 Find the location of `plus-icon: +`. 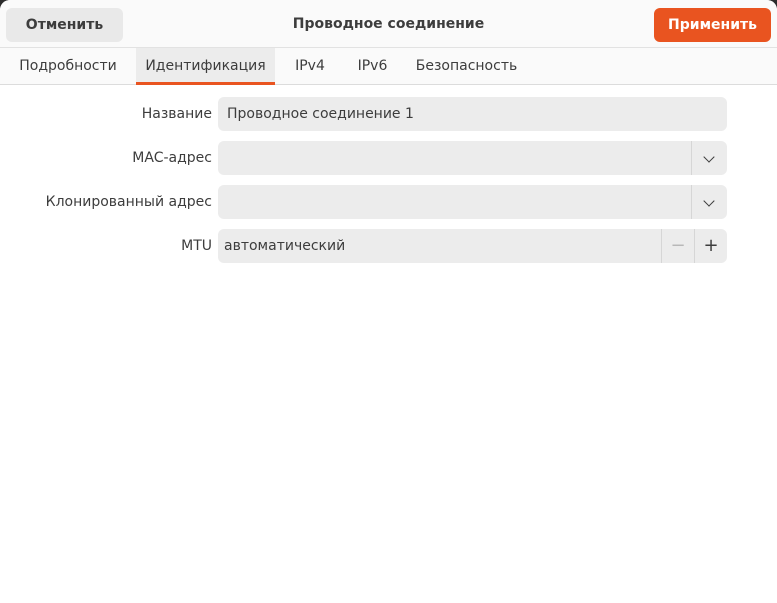

plus-icon: + is located at coordinates (711, 245).